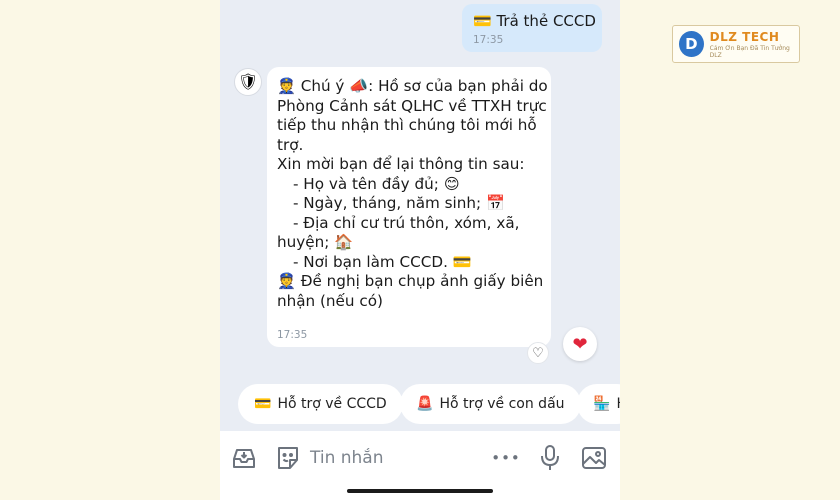 The height and width of the screenshot is (500, 840). What do you see at coordinates (691, 44) in the screenshot?
I see `brand-logo-icon: D` at bounding box center [691, 44].